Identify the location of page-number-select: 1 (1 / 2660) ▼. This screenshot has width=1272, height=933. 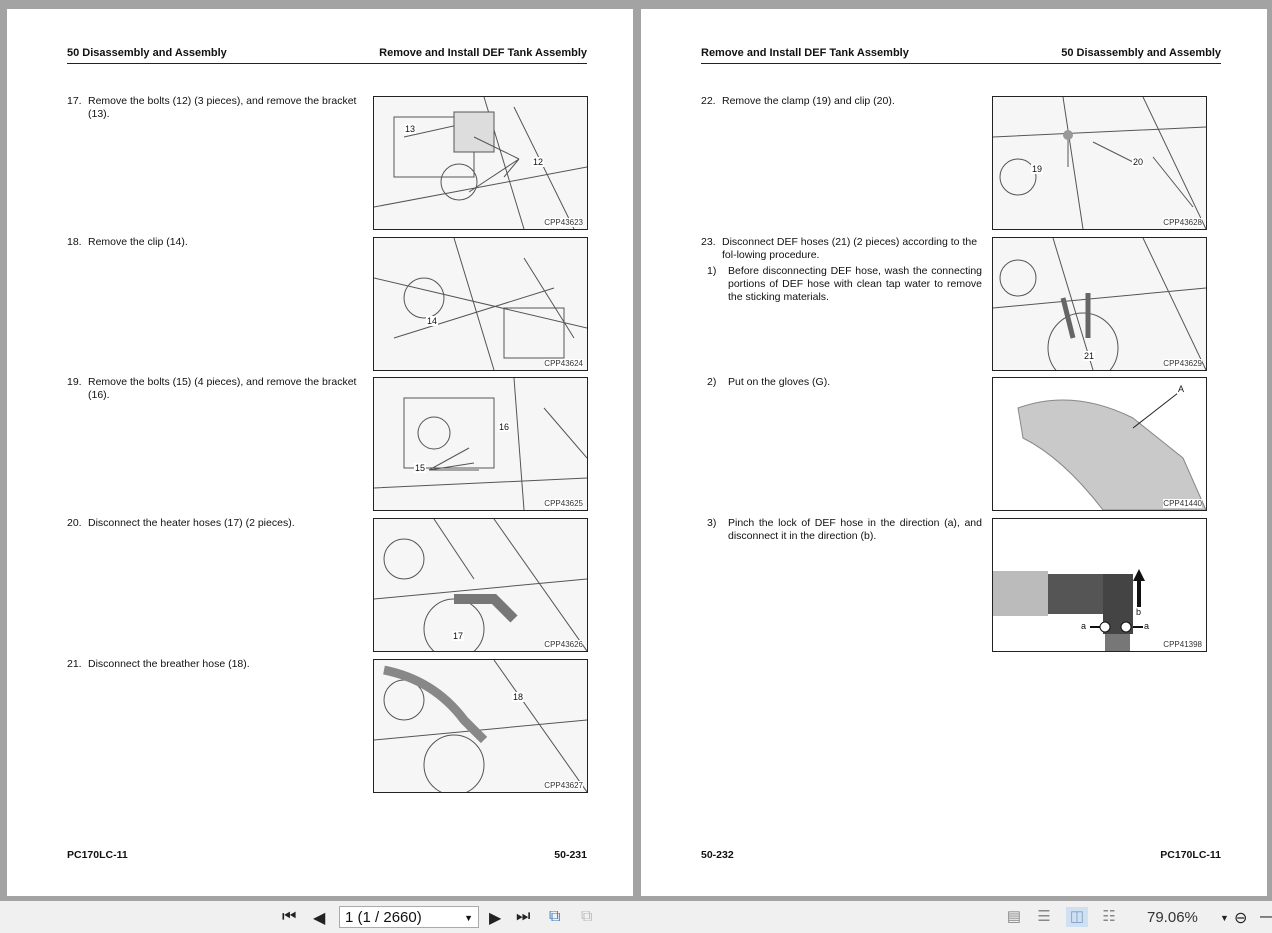
(409, 917).